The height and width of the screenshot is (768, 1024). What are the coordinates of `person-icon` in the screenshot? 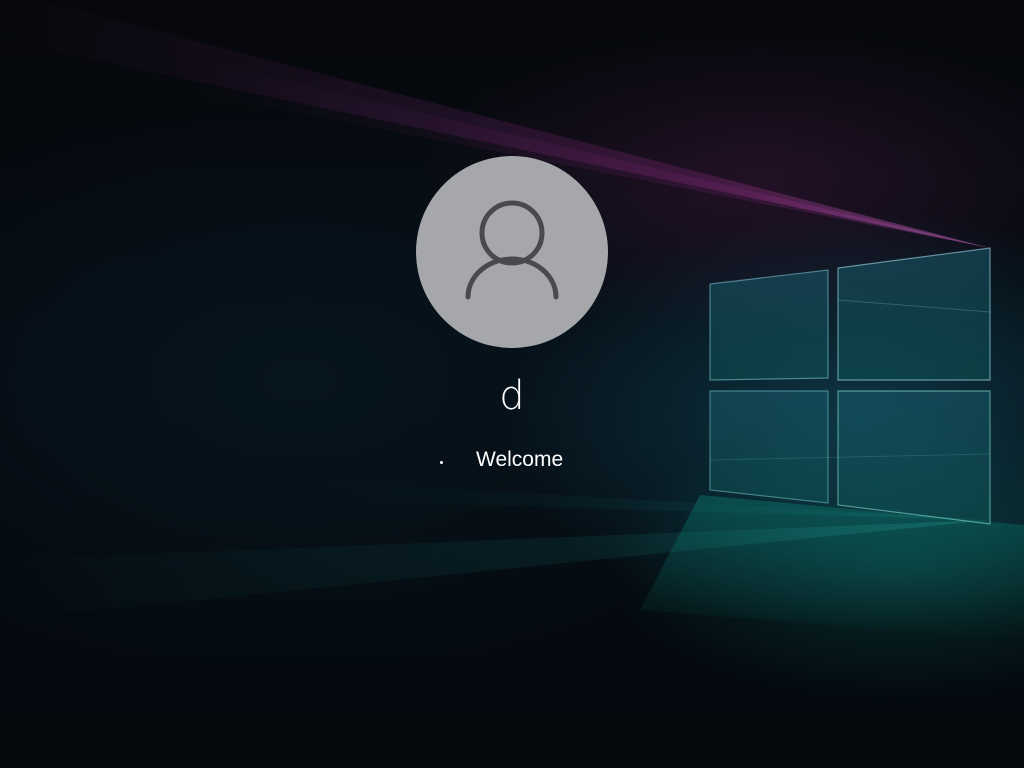 It's located at (512, 250).